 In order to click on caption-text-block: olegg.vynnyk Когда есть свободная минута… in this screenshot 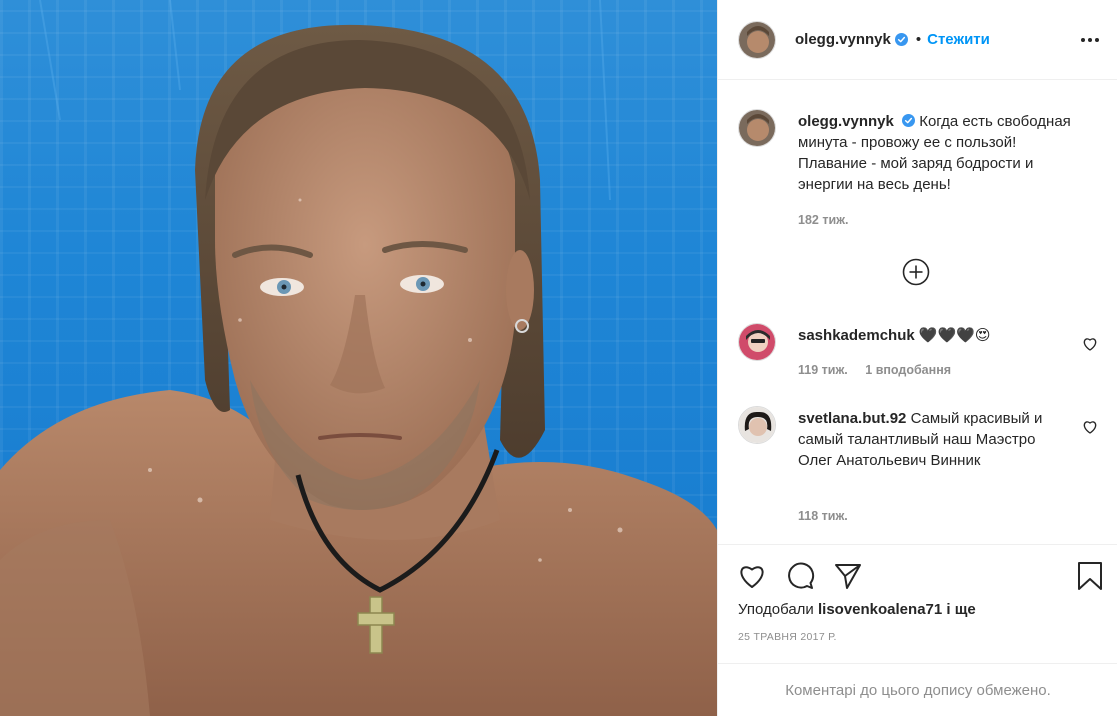, I will do `click(943, 153)`.